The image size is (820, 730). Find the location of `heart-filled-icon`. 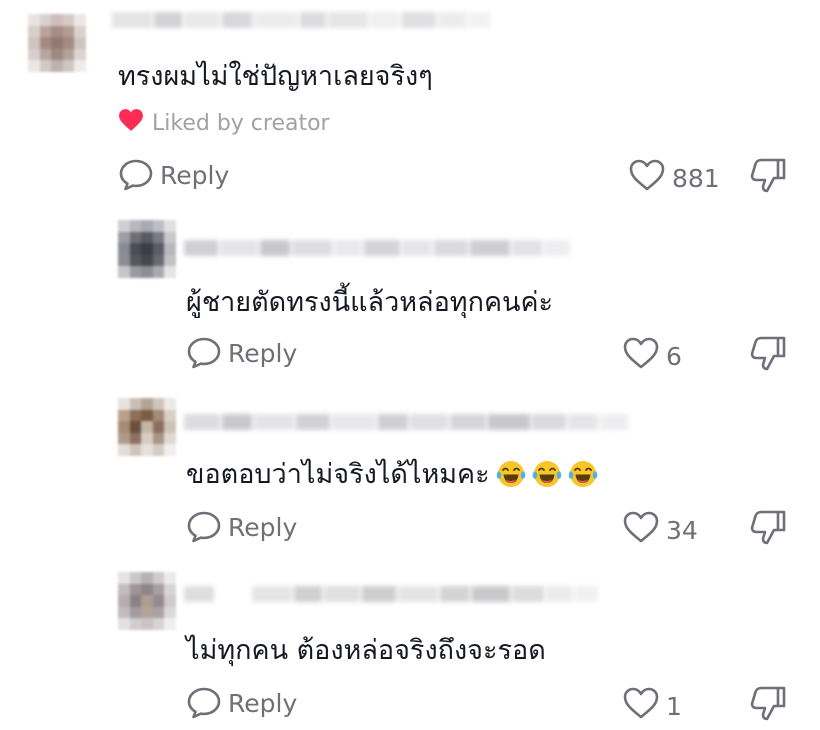

heart-filled-icon is located at coordinates (131, 123).